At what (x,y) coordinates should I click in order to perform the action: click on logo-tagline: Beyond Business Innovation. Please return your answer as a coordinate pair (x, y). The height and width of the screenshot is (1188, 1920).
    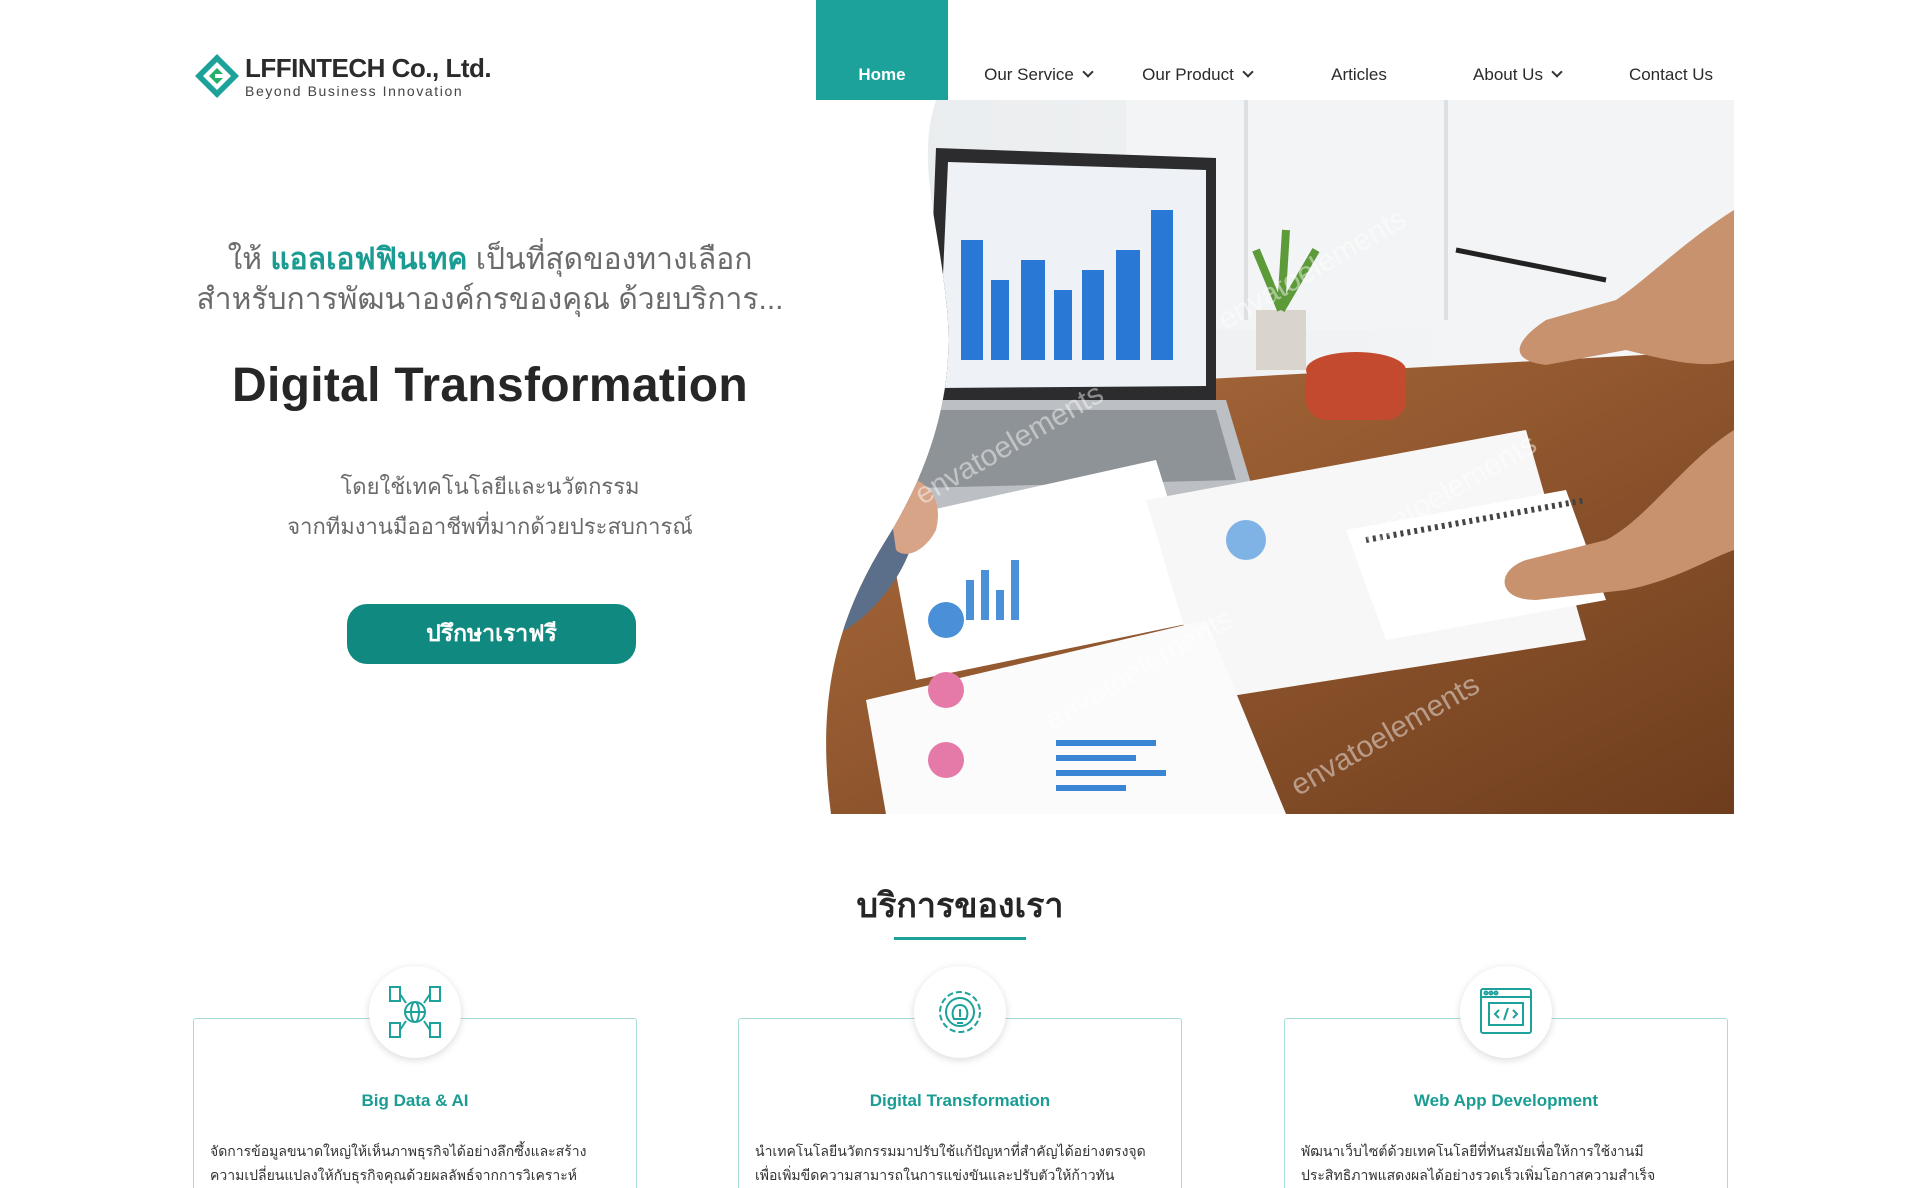
    Looking at the image, I should click on (354, 90).